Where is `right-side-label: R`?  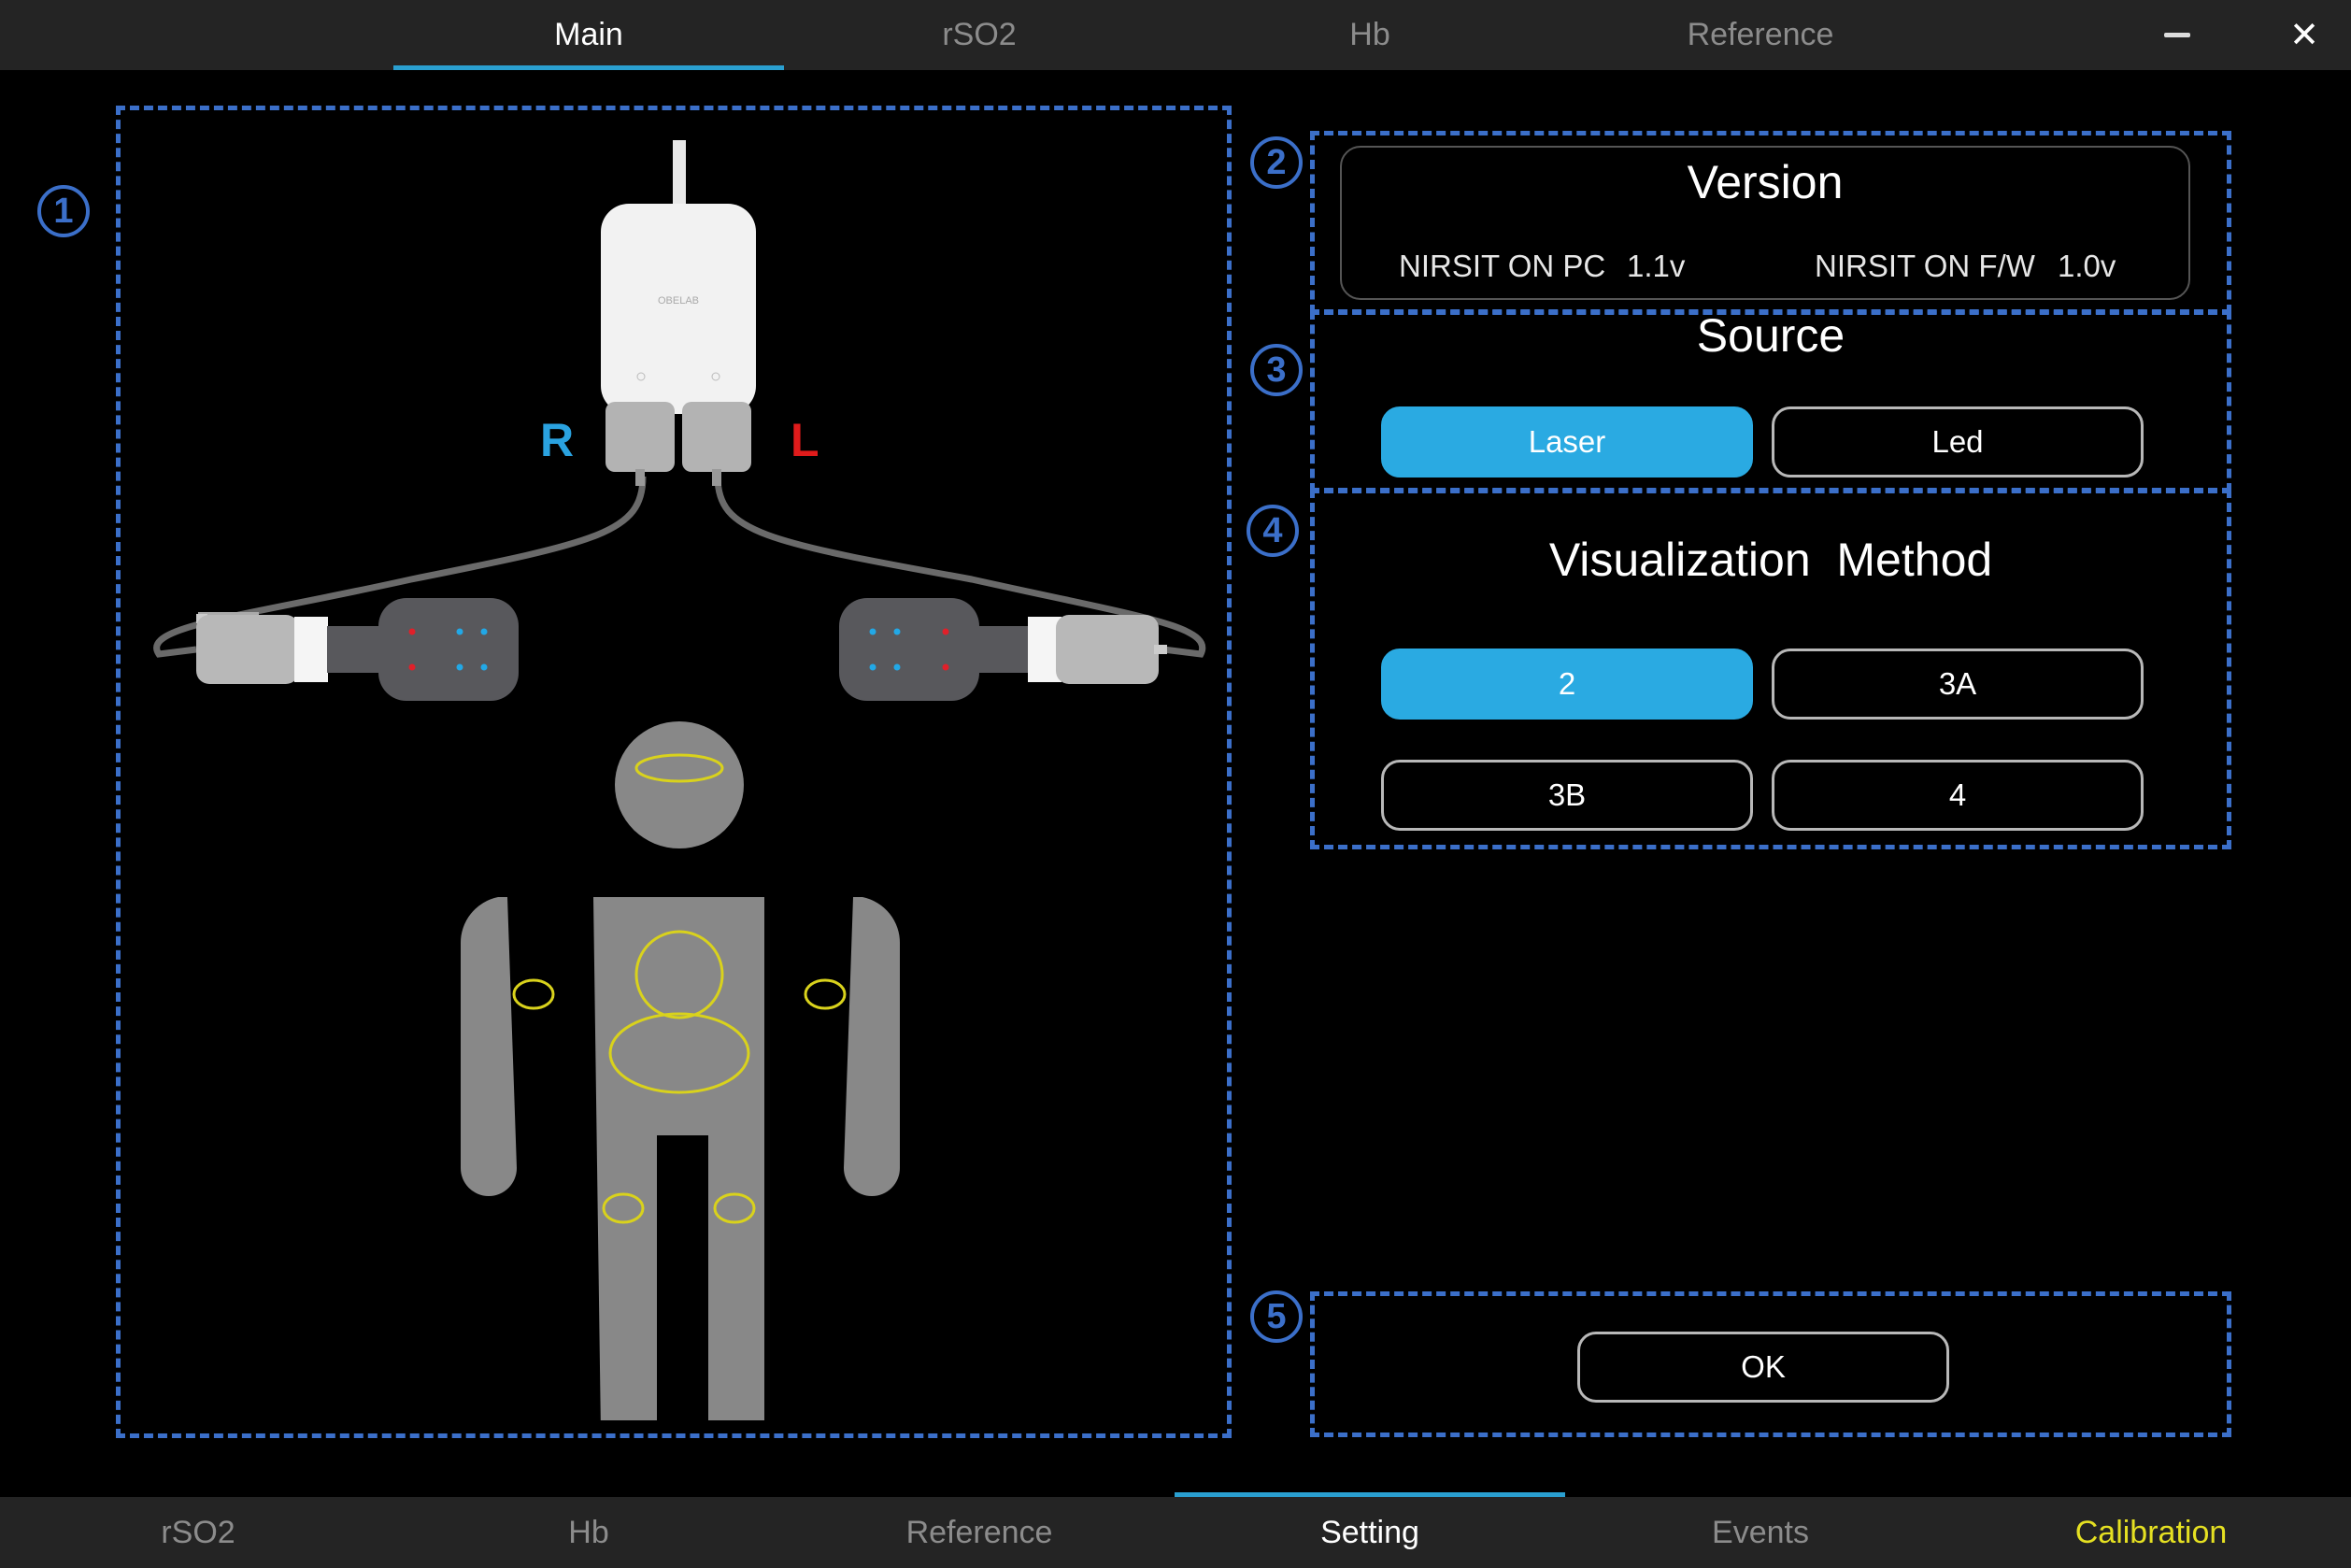
right-side-label: R is located at coordinates (557, 440).